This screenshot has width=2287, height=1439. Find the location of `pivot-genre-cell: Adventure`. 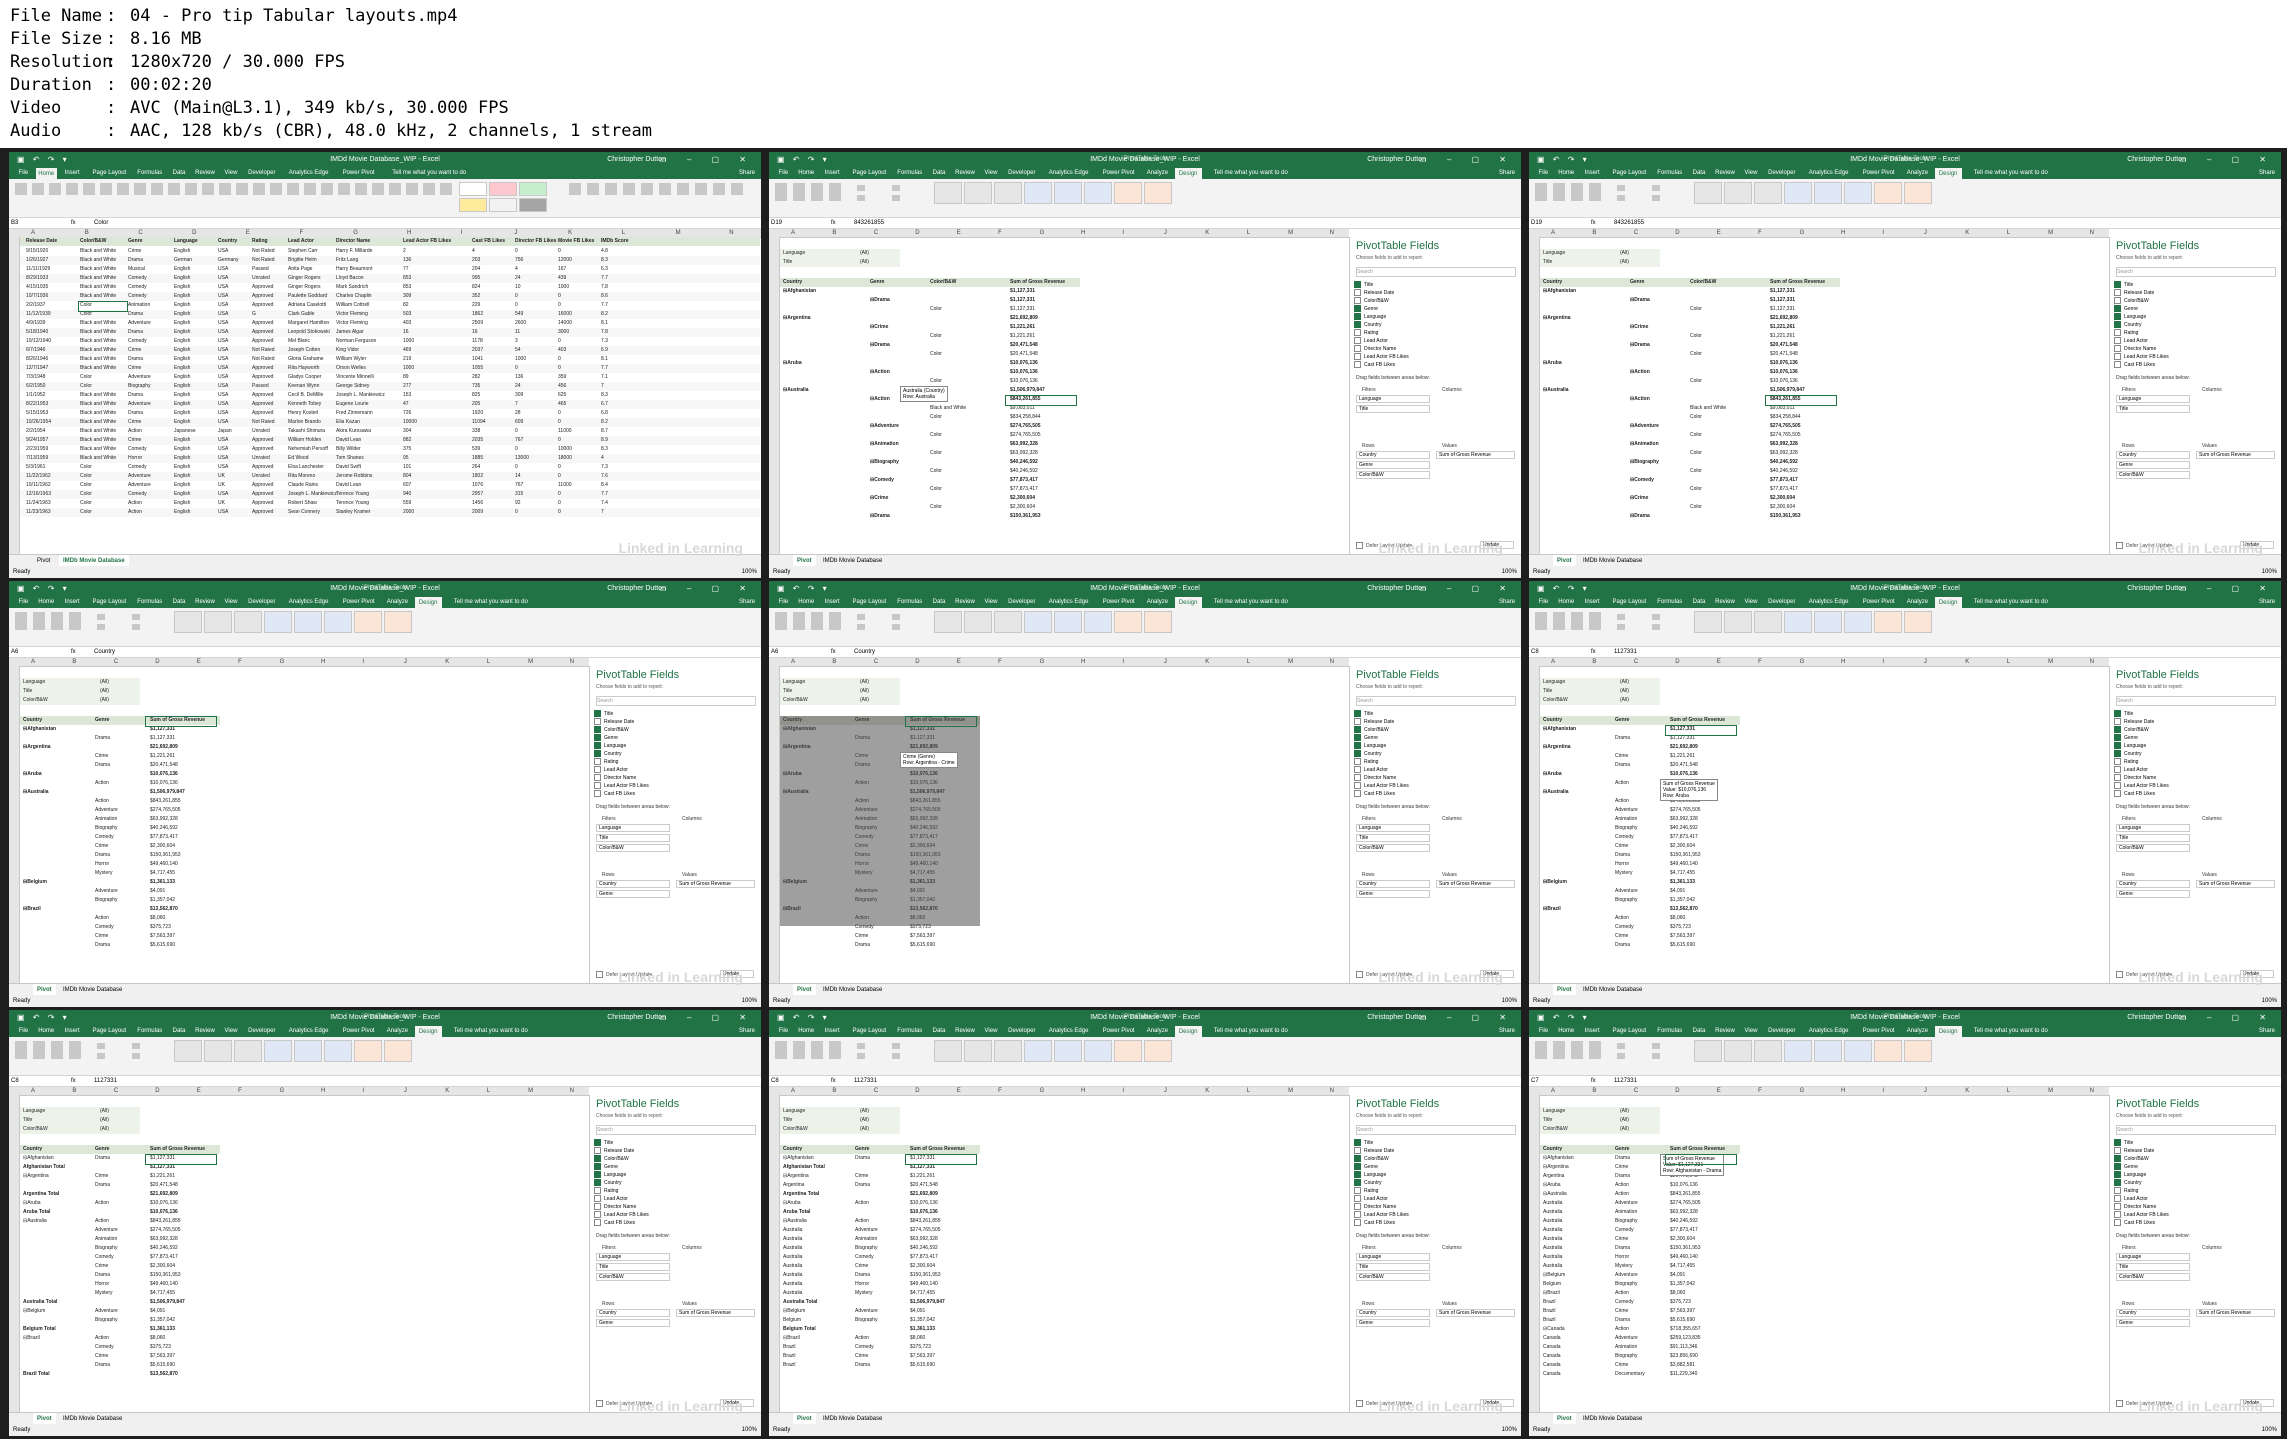

pivot-genre-cell: Adventure is located at coordinates (1626, 1203).